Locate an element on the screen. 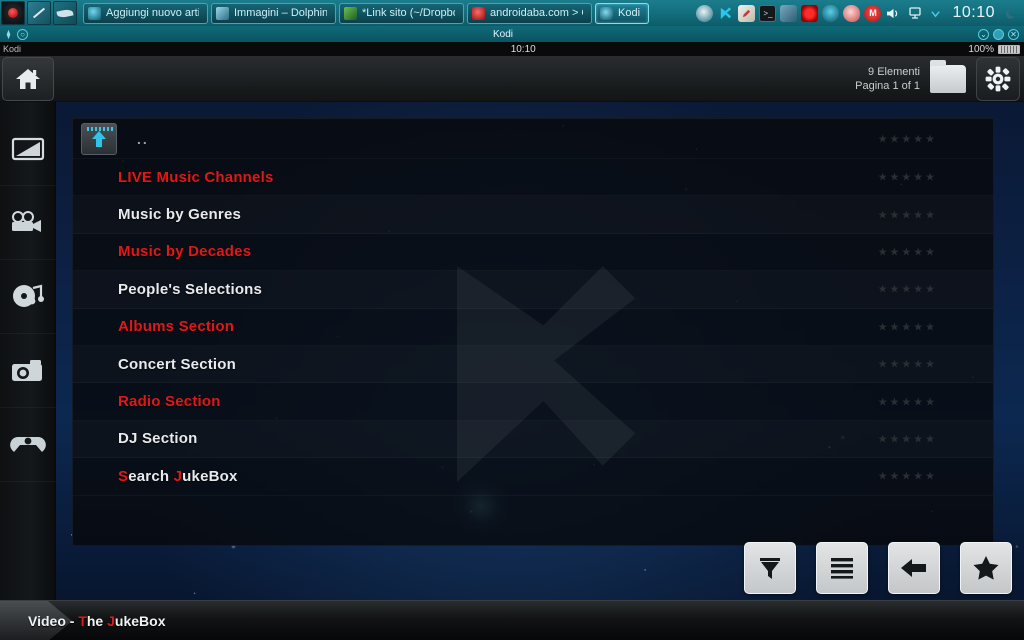 This screenshot has width=1024, height=640. editor-icon is located at coordinates (350, 13).